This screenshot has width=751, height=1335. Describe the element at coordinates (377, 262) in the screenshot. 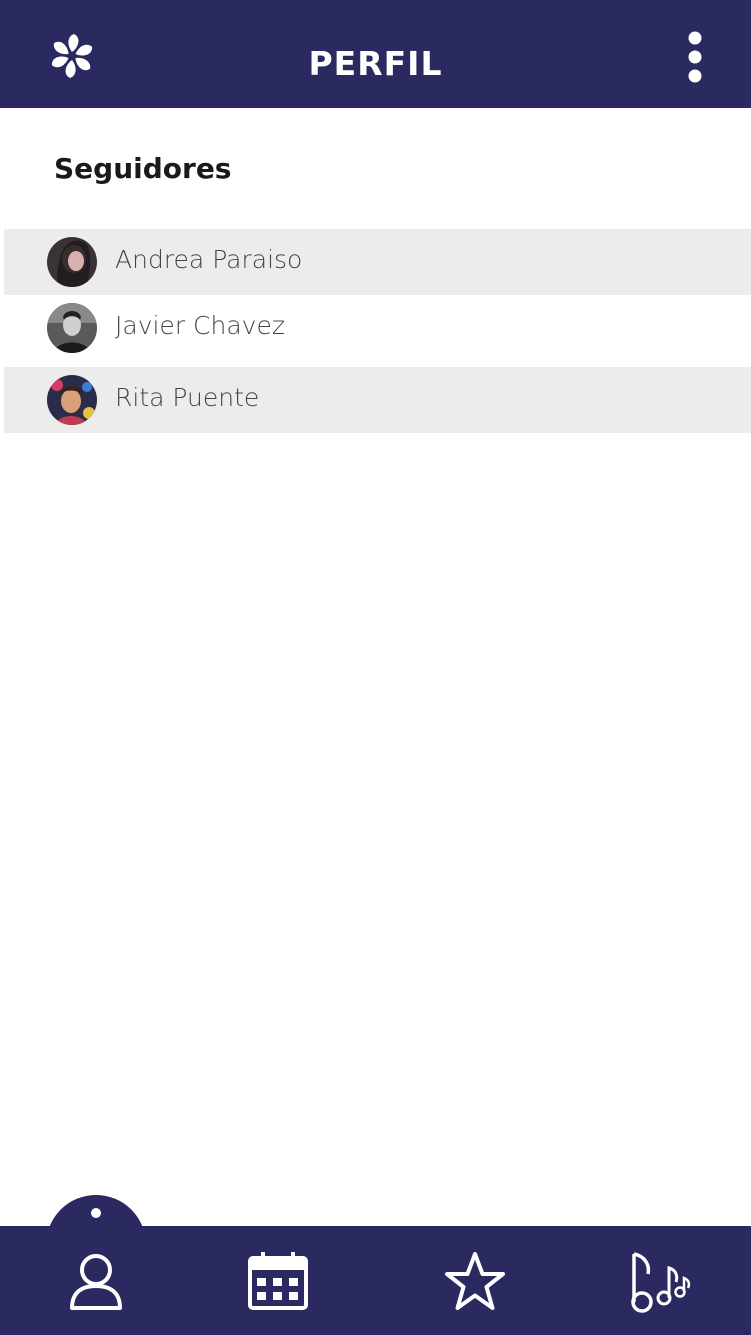

I see `follower-row: Andrea Paraiso` at that location.